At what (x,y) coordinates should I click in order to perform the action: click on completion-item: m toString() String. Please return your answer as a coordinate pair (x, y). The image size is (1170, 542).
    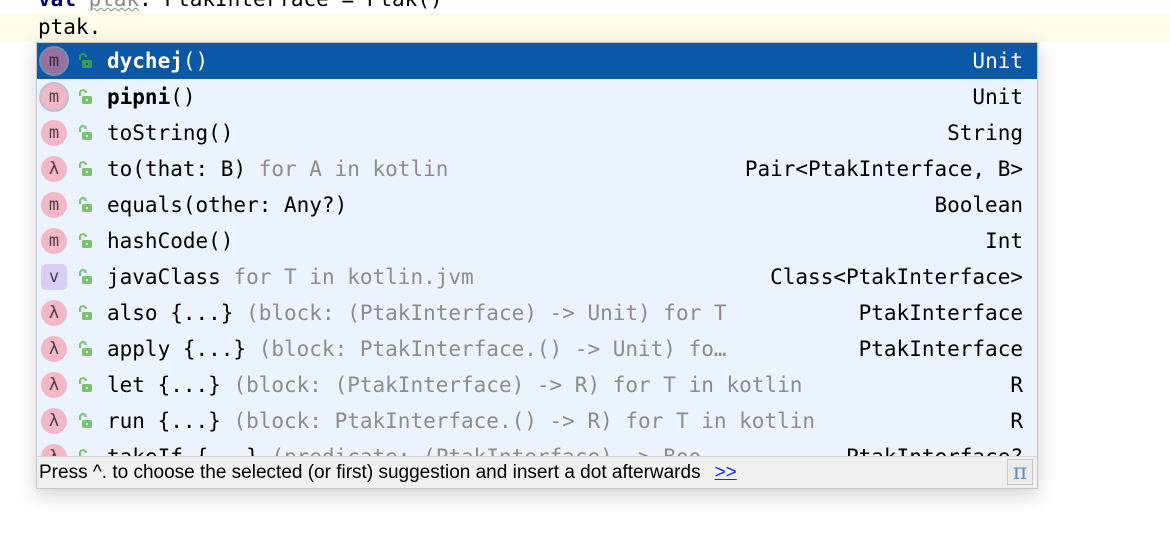
    Looking at the image, I should click on (537, 133).